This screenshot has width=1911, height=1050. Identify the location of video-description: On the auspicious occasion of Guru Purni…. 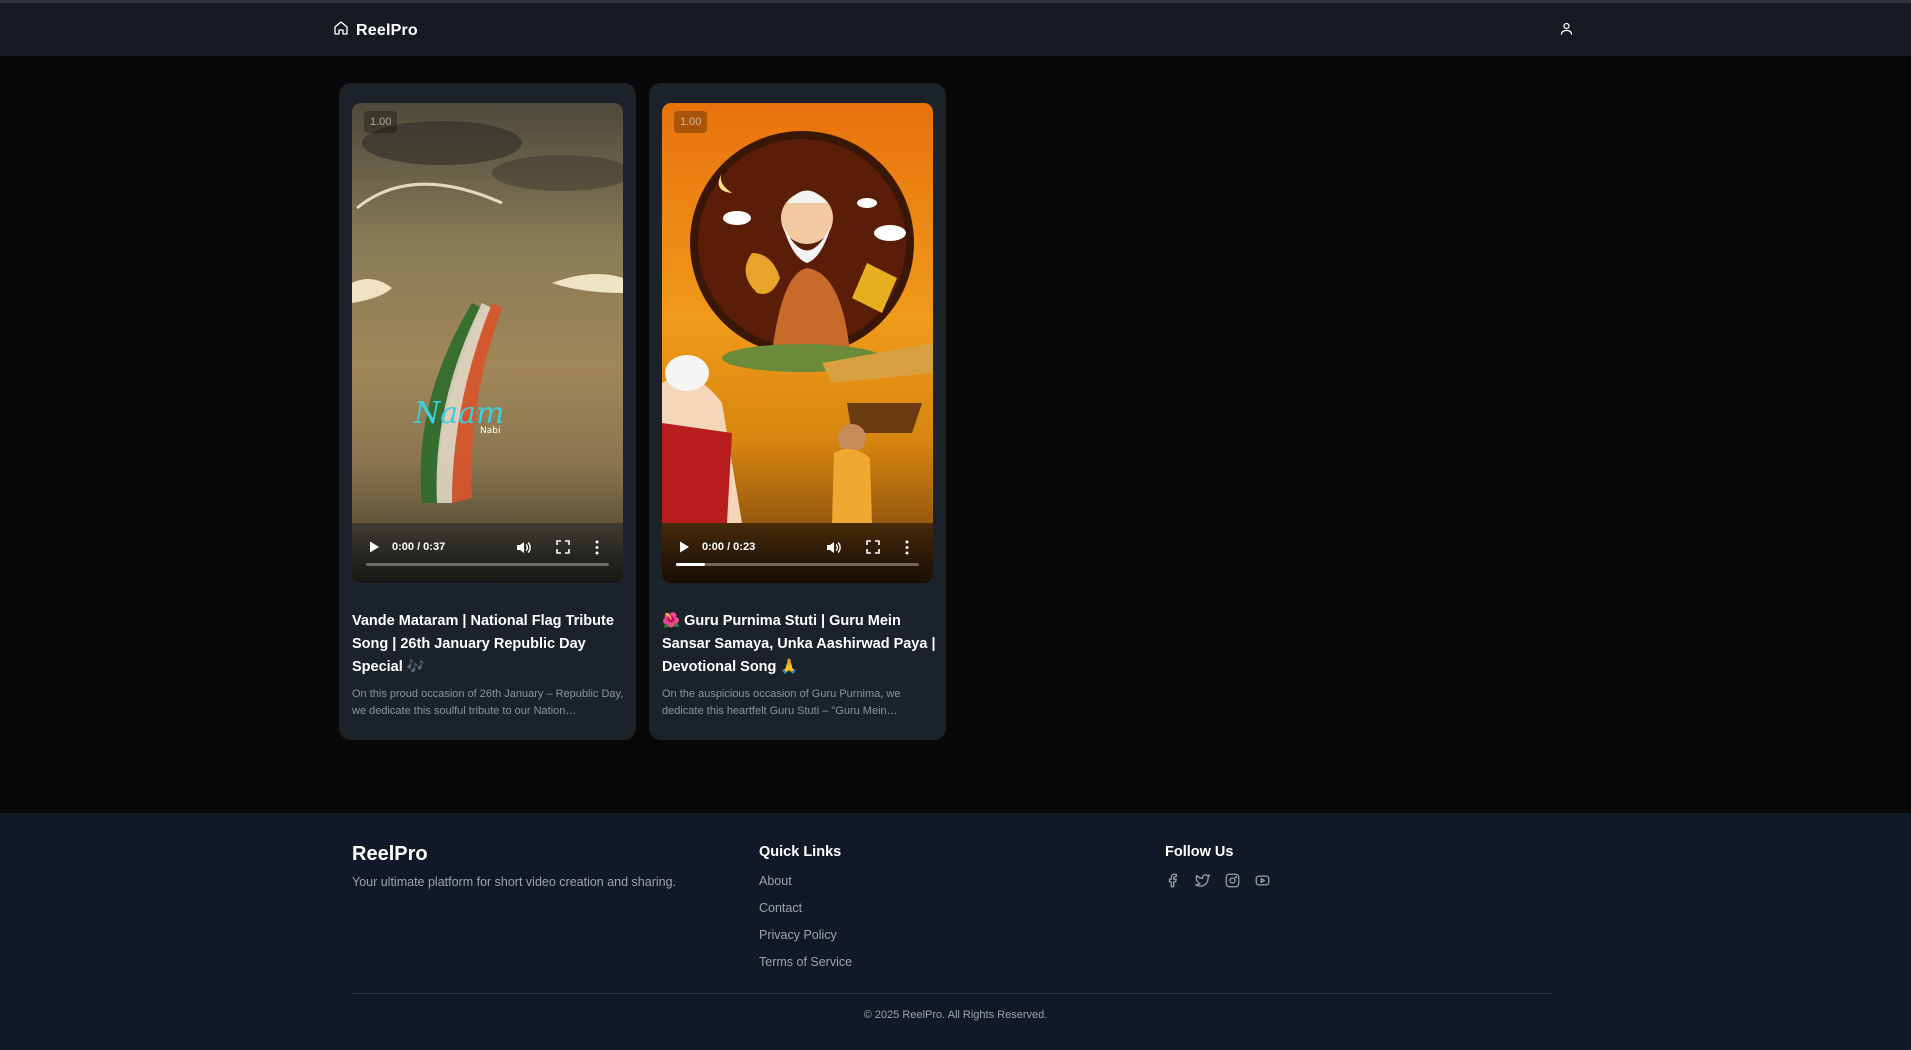
(781, 702).